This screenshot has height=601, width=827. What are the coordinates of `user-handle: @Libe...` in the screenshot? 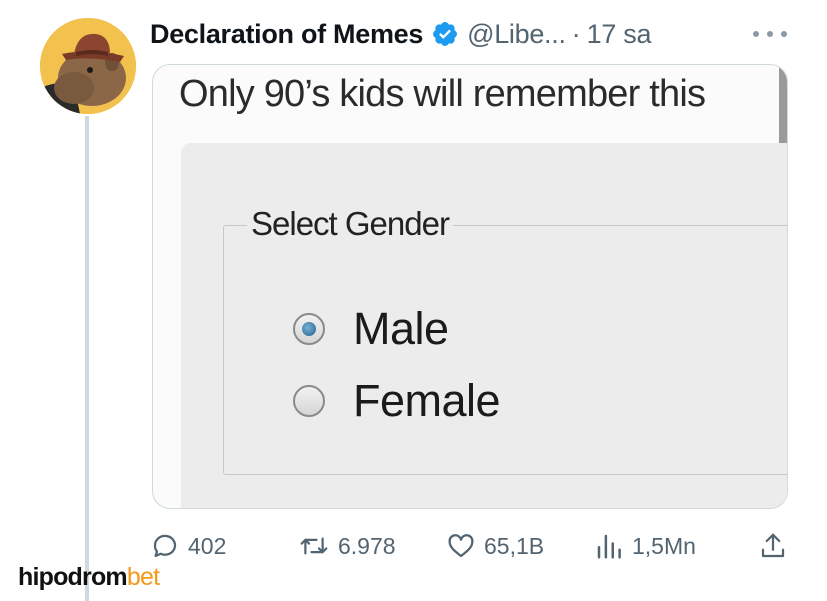 It's located at (516, 34).